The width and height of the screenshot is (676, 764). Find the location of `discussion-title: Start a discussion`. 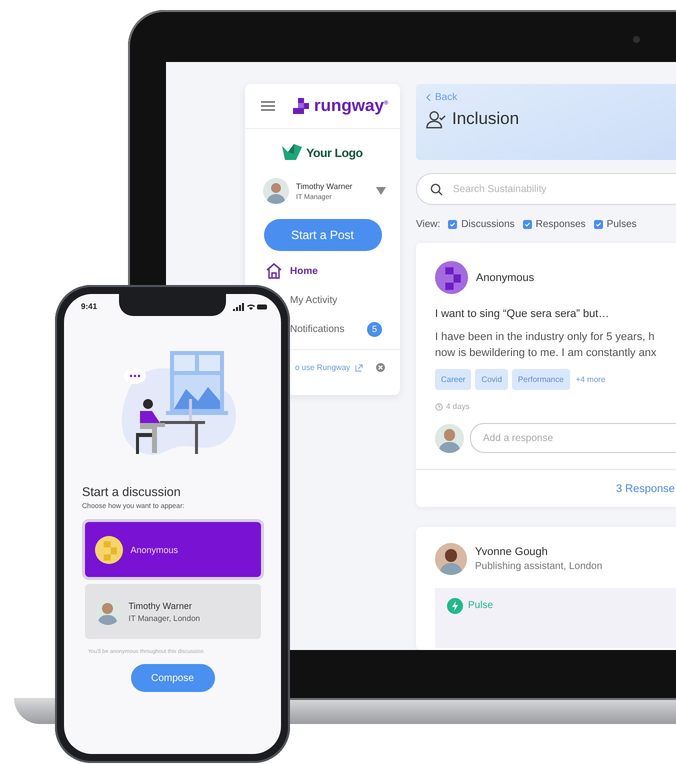

discussion-title: Start a discussion is located at coordinates (131, 492).